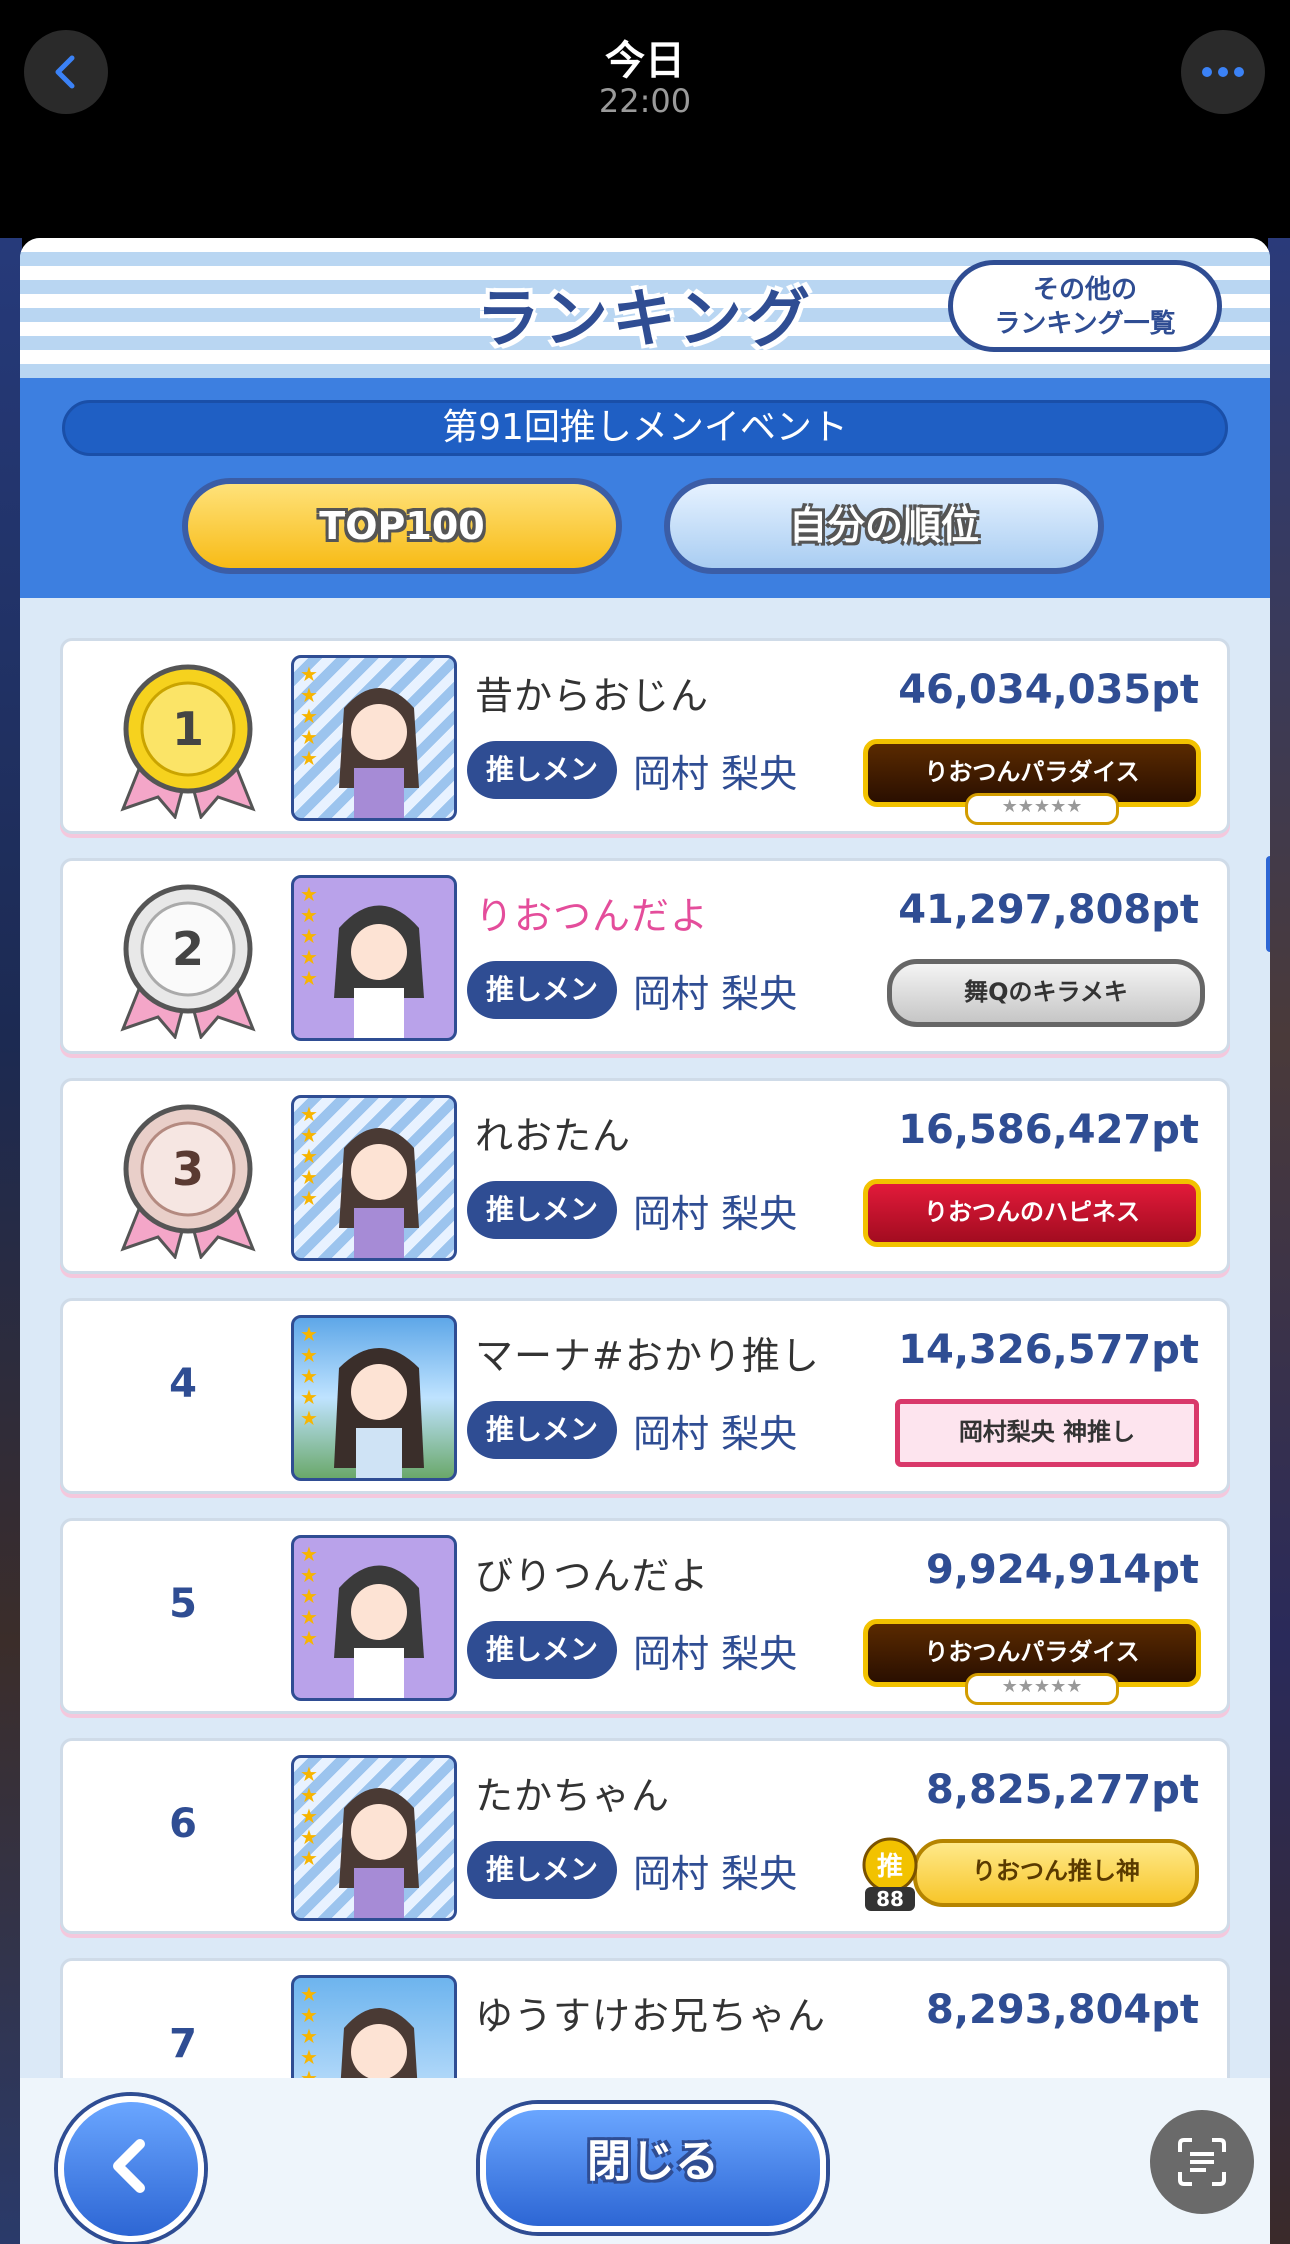 This screenshot has width=1290, height=2244. Describe the element at coordinates (592, 1576) in the screenshot. I see `player-name: びりつんだよ` at that location.